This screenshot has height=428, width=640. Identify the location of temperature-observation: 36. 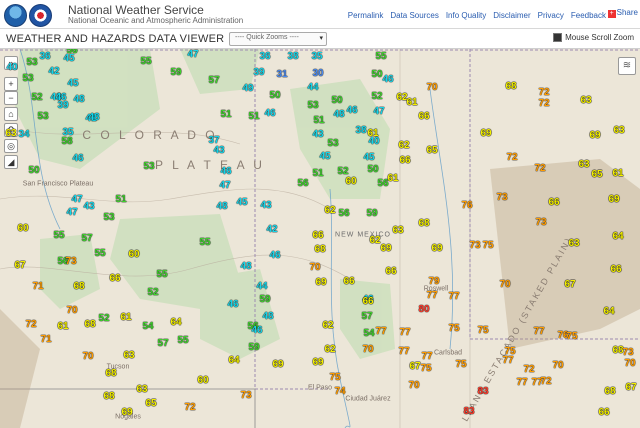
(44, 57).